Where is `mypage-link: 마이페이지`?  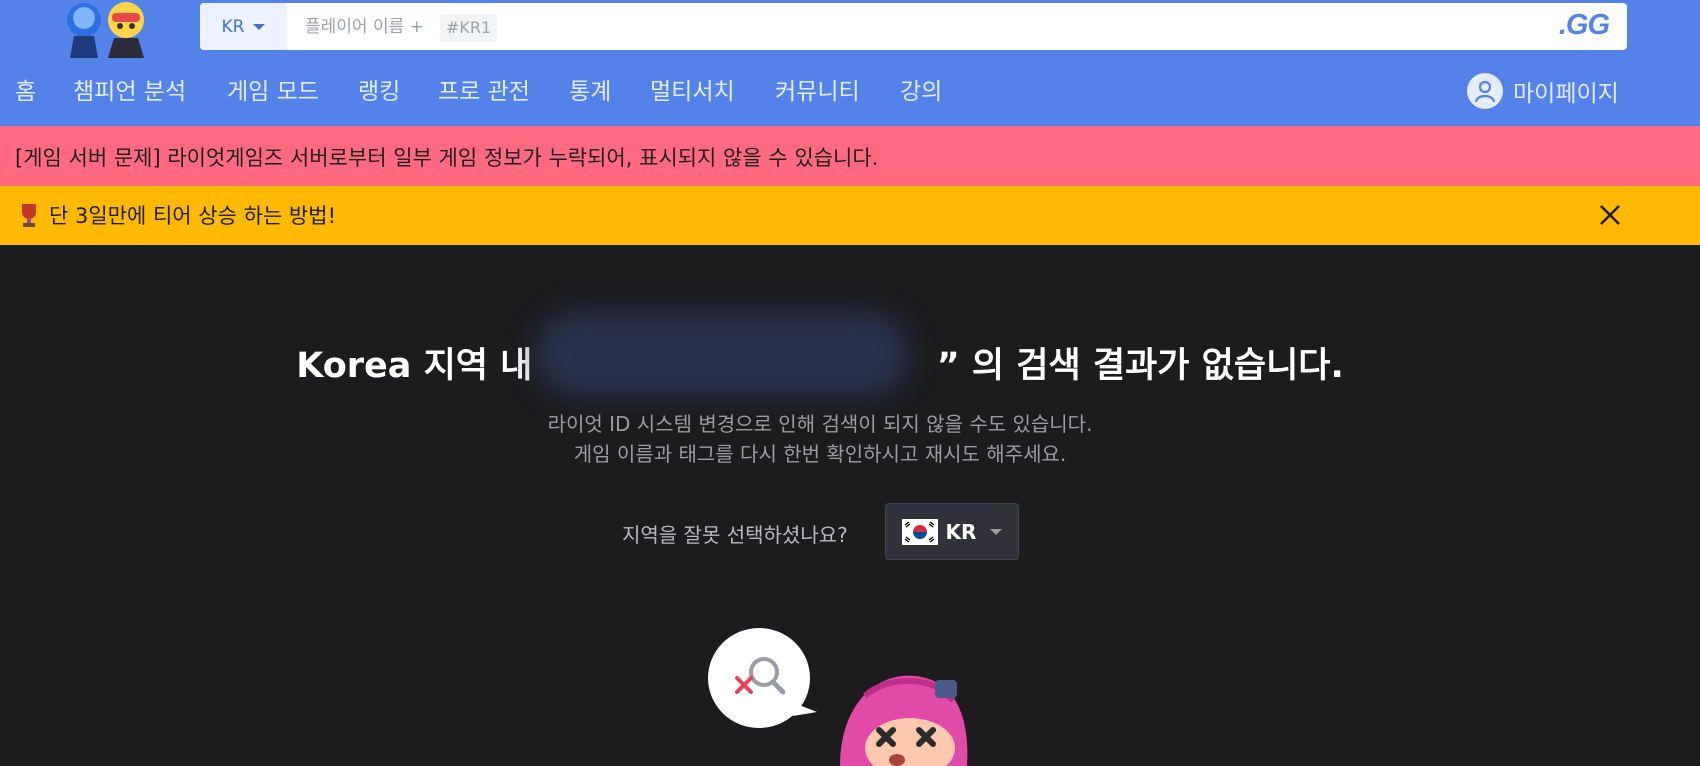 mypage-link: 마이페이지 is located at coordinates (1543, 91).